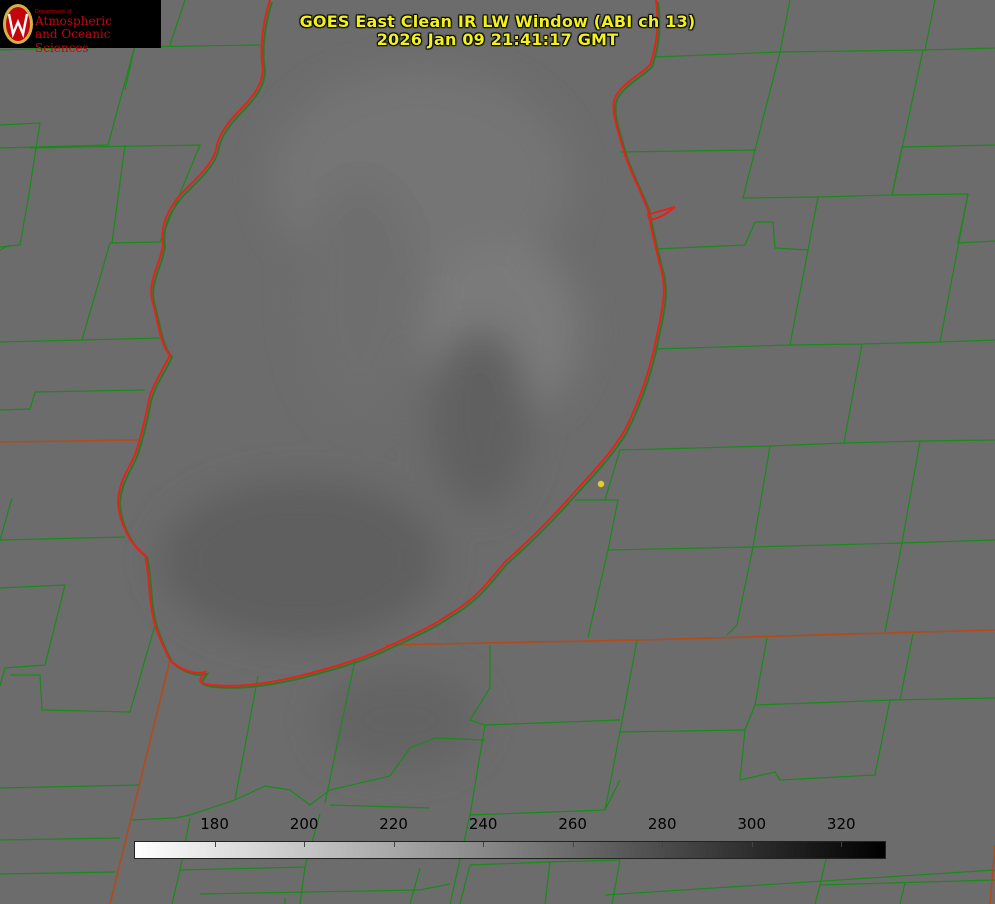 The image size is (995, 904). Describe the element at coordinates (662, 824) in the screenshot. I see `colorbar-tick-label: 280` at that location.